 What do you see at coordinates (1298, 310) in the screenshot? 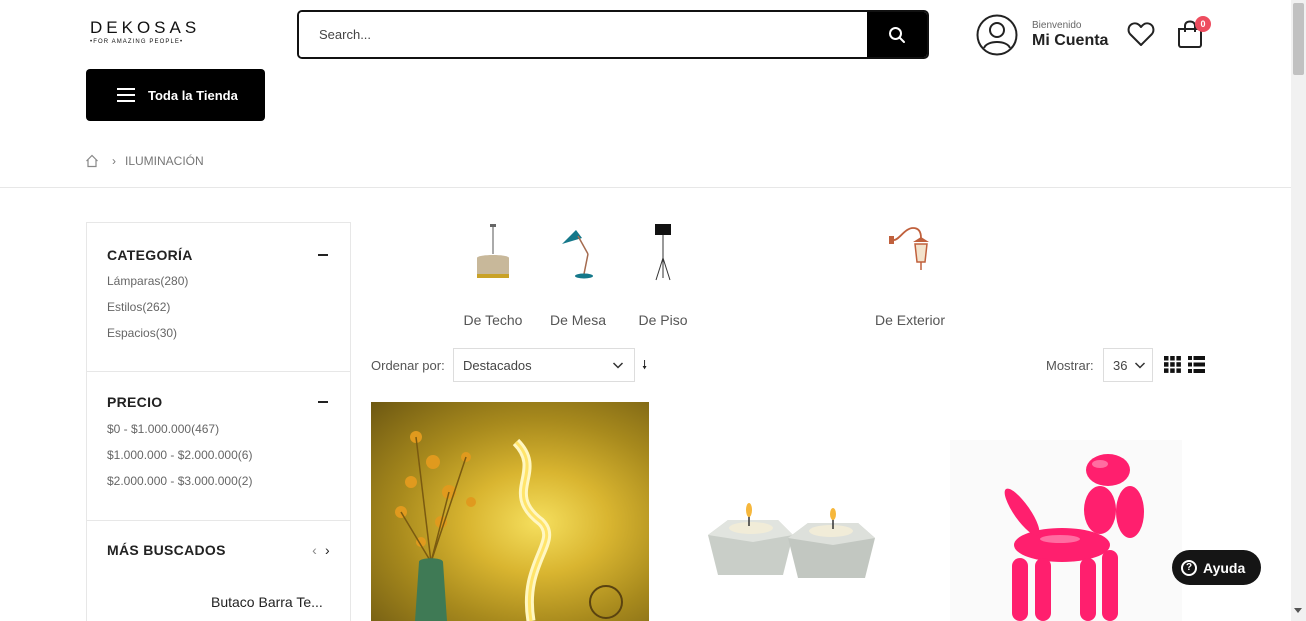
I see `scrollbar` at bounding box center [1298, 310].